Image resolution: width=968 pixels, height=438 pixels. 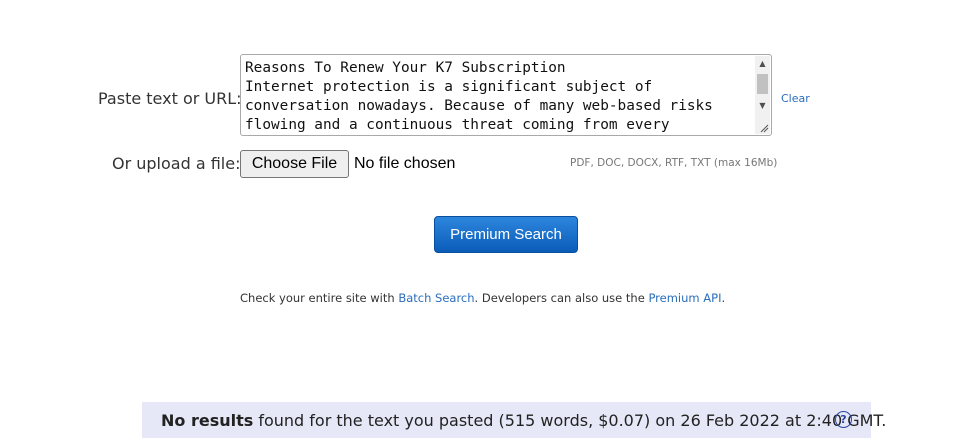 What do you see at coordinates (207, 420) in the screenshot?
I see `result-status-bold: No results` at bounding box center [207, 420].